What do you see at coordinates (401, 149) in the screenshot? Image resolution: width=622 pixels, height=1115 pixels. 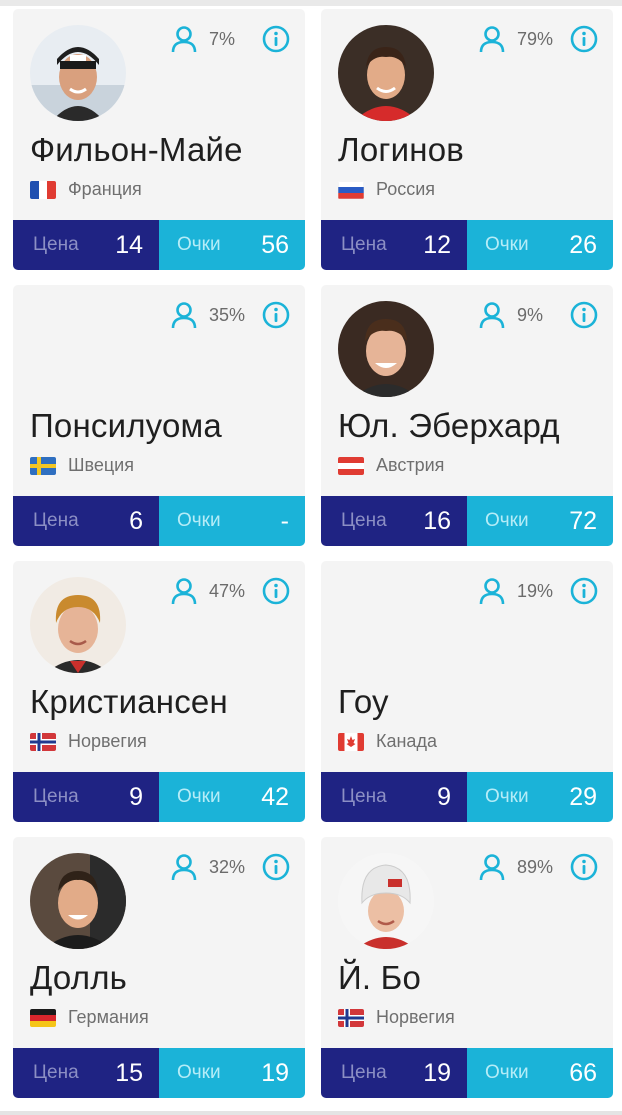 I see `player-name: Логинов` at bounding box center [401, 149].